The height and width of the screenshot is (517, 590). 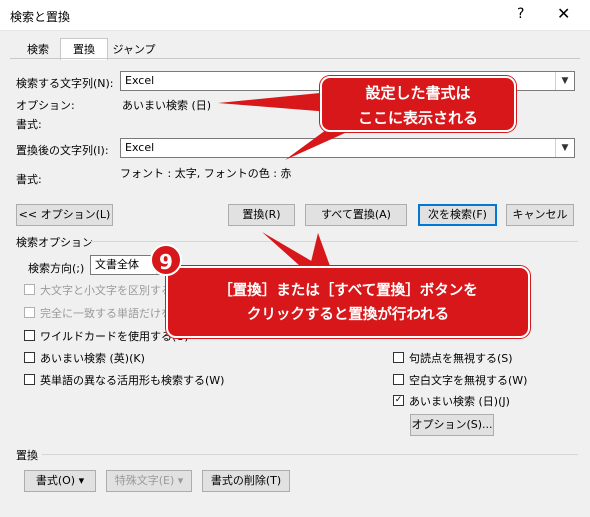 I want to click on callout-top: 設定した書式は ここに表示される, so click(x=418, y=104).